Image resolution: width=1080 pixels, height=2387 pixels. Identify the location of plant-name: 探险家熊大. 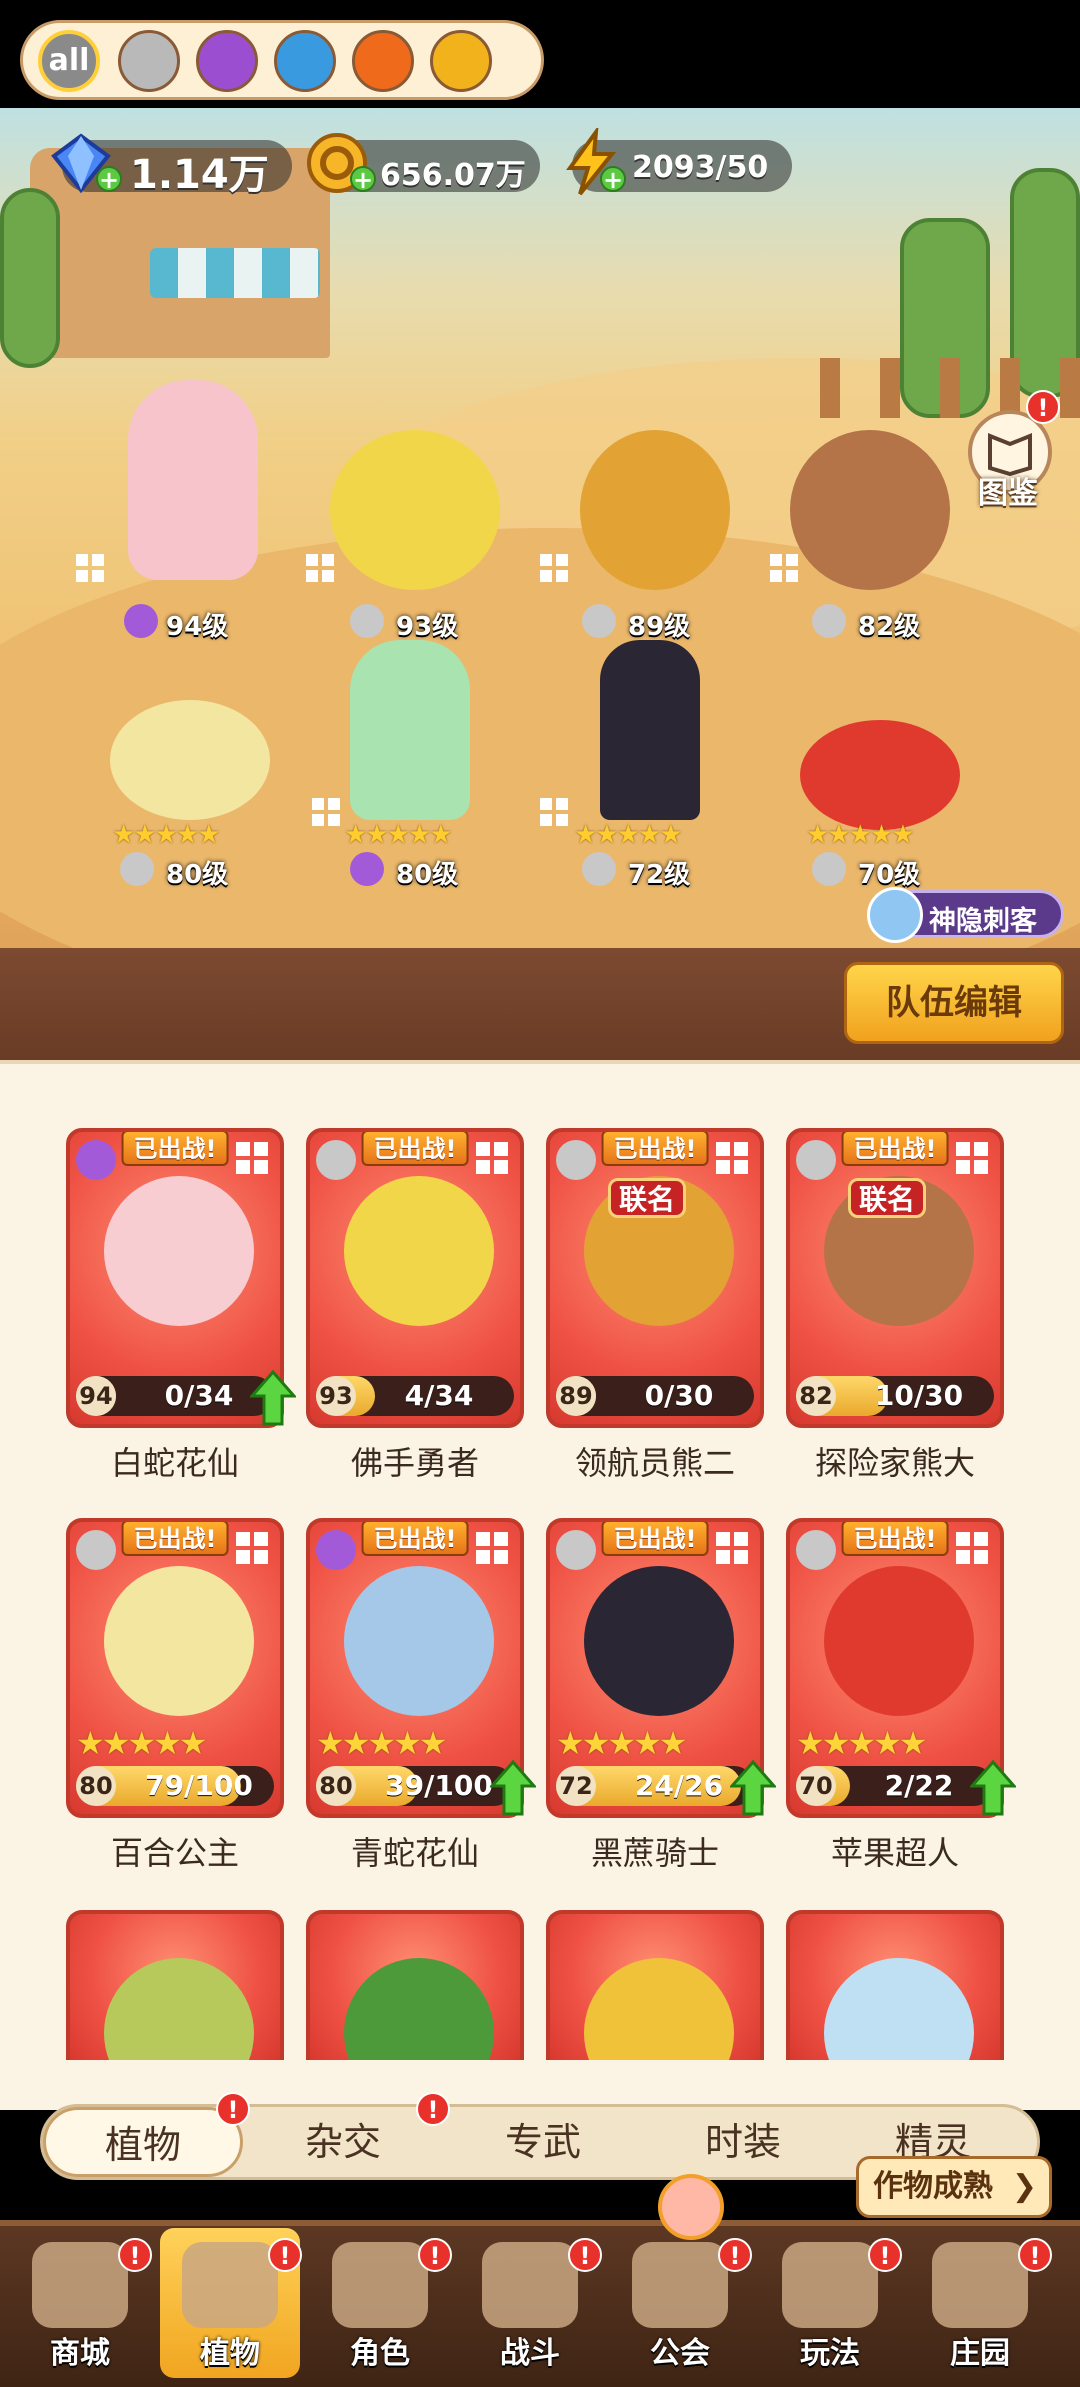
(894, 1463).